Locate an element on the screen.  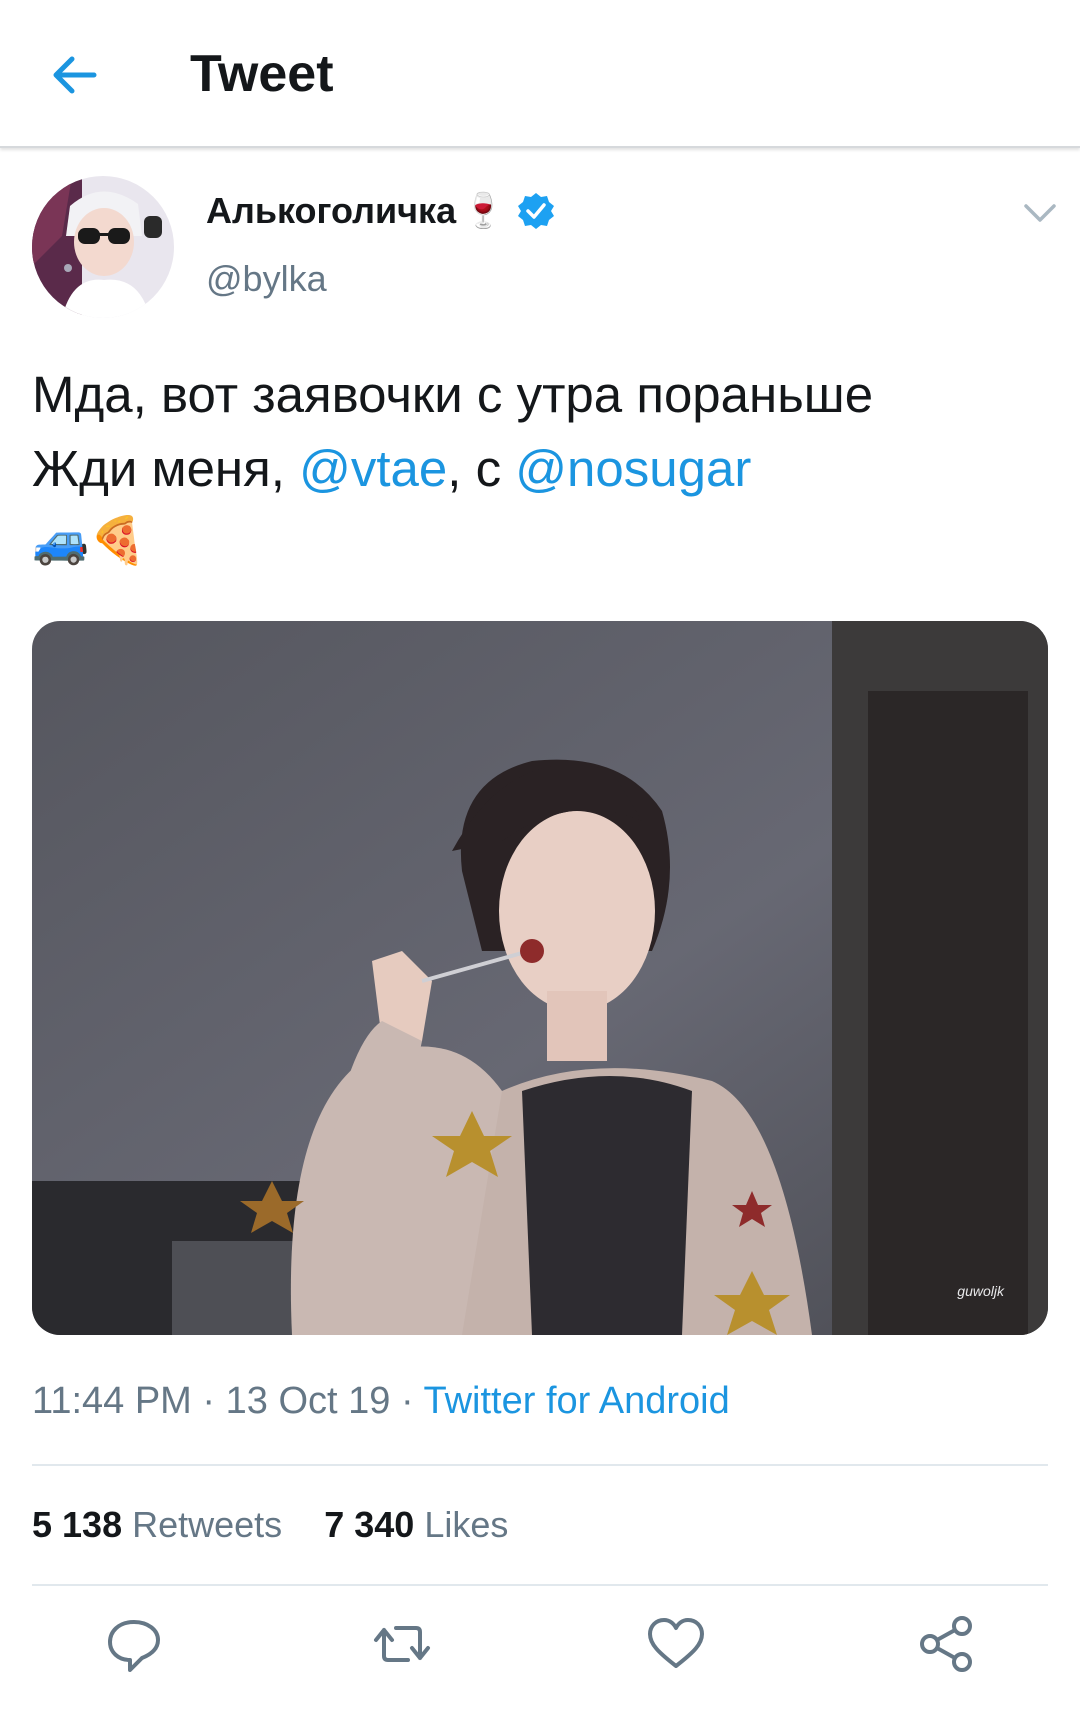
avatar is located at coordinates (103, 247).